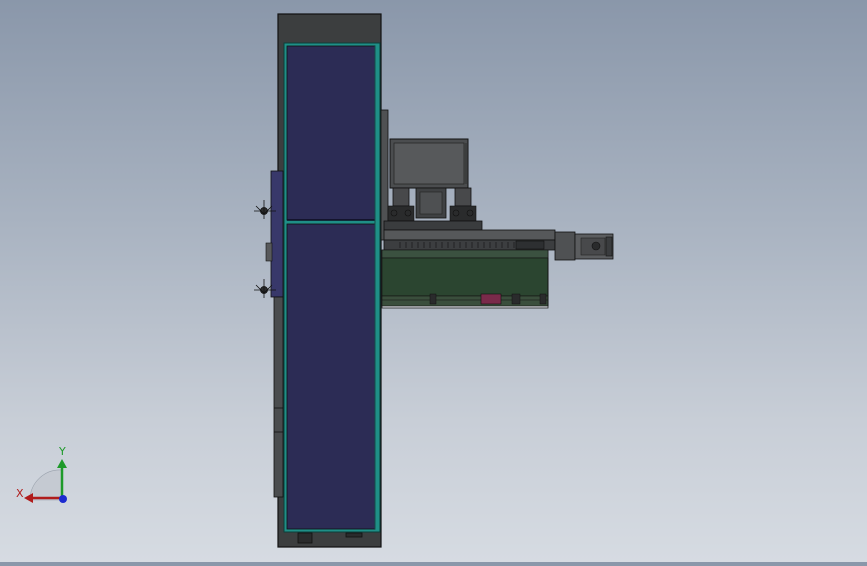  I want to click on frame-foot-right, so click(354, 535).